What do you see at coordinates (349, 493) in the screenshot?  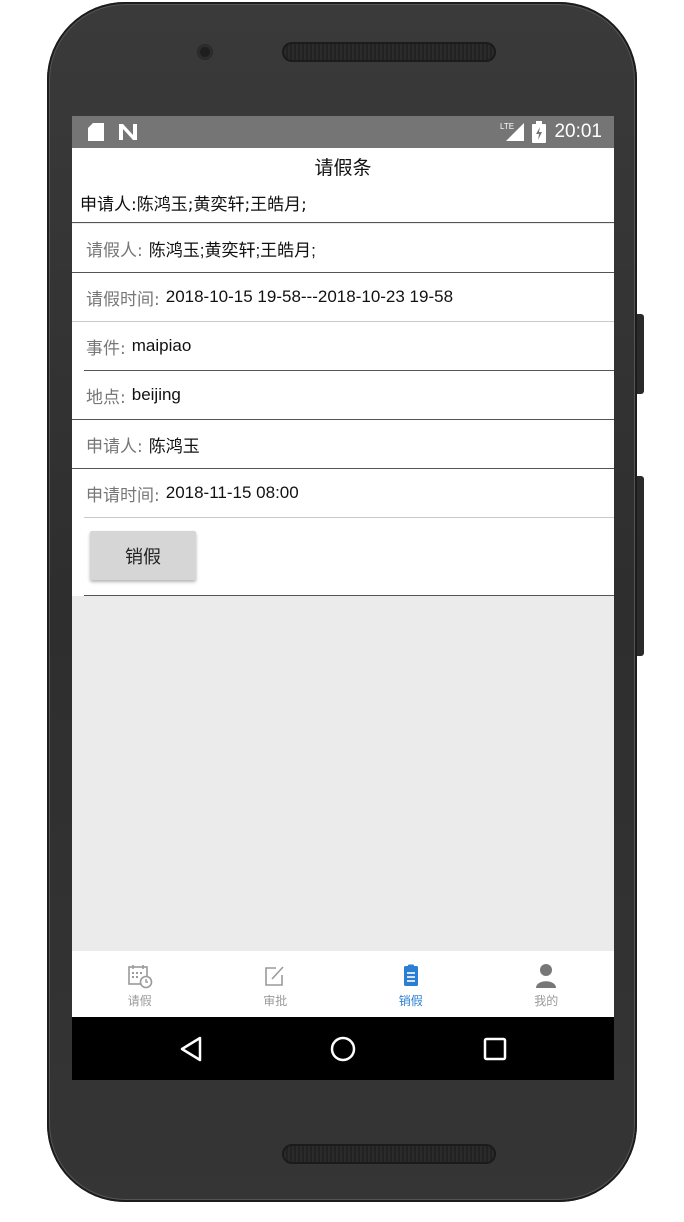 I see `apply-time-row: 申请时间: 2018-11-15 08:00` at bounding box center [349, 493].